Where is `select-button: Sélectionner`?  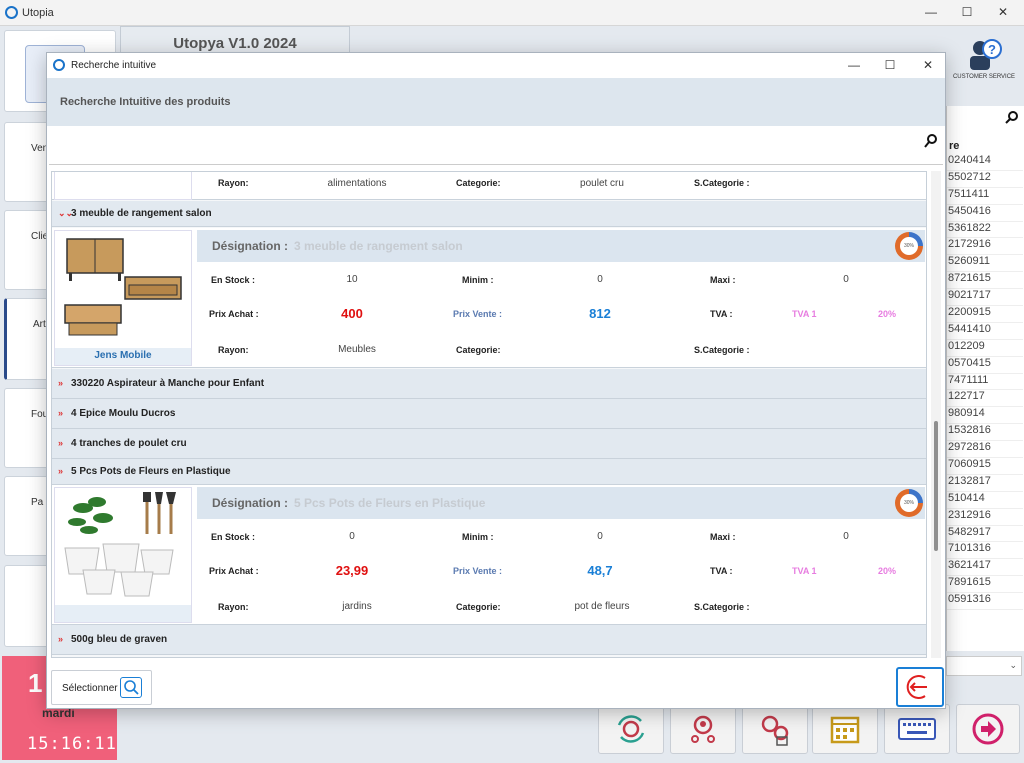 select-button: Sélectionner is located at coordinates (101, 687).